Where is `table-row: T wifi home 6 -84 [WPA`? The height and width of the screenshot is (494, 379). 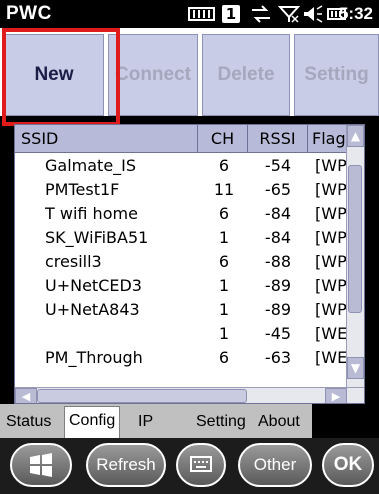 table-row: T wifi home 6 -84 [WPA is located at coordinates (185, 214).